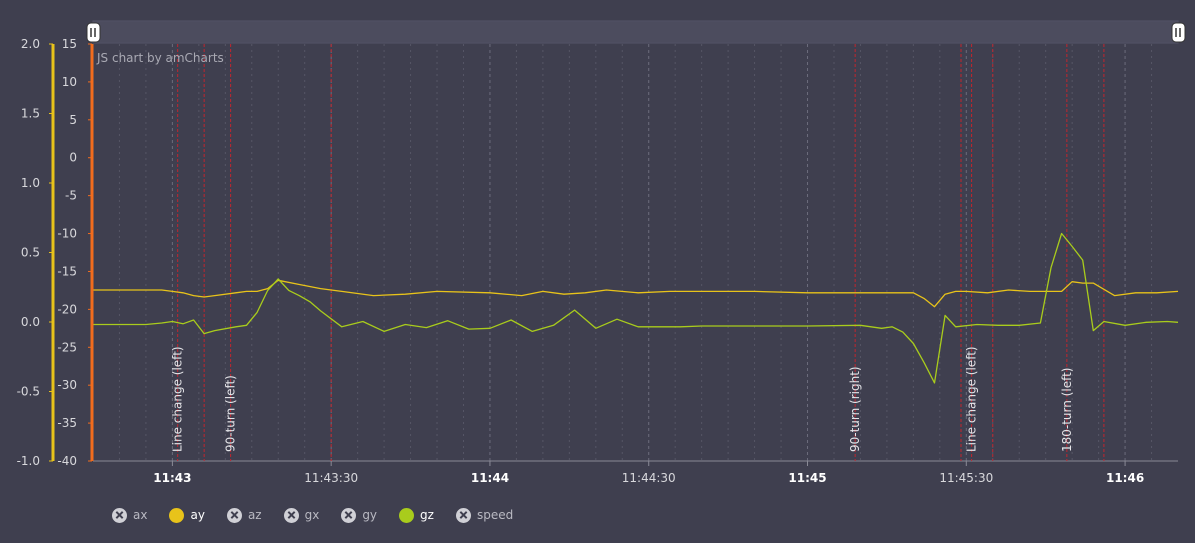  I want to click on scrollbar-thumb, so click(635, 32).